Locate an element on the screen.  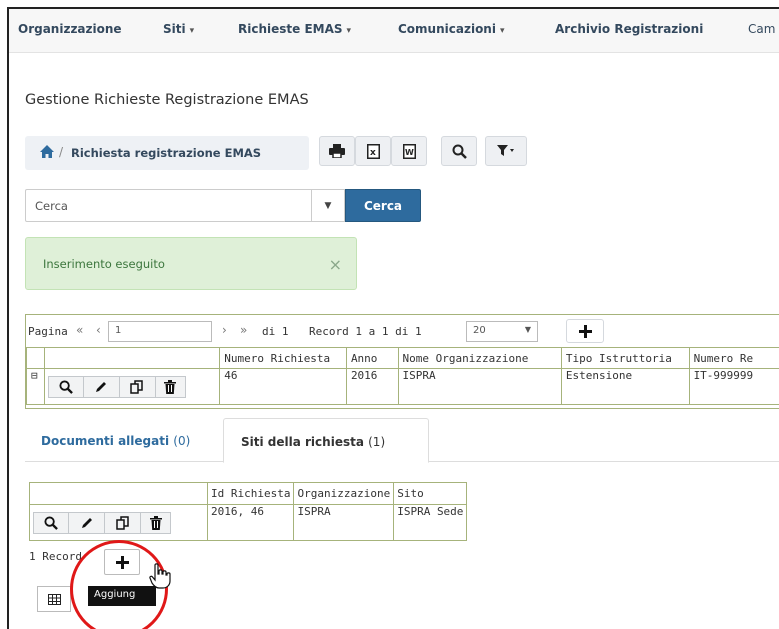
nav-label: Cam is located at coordinates (762, 29).